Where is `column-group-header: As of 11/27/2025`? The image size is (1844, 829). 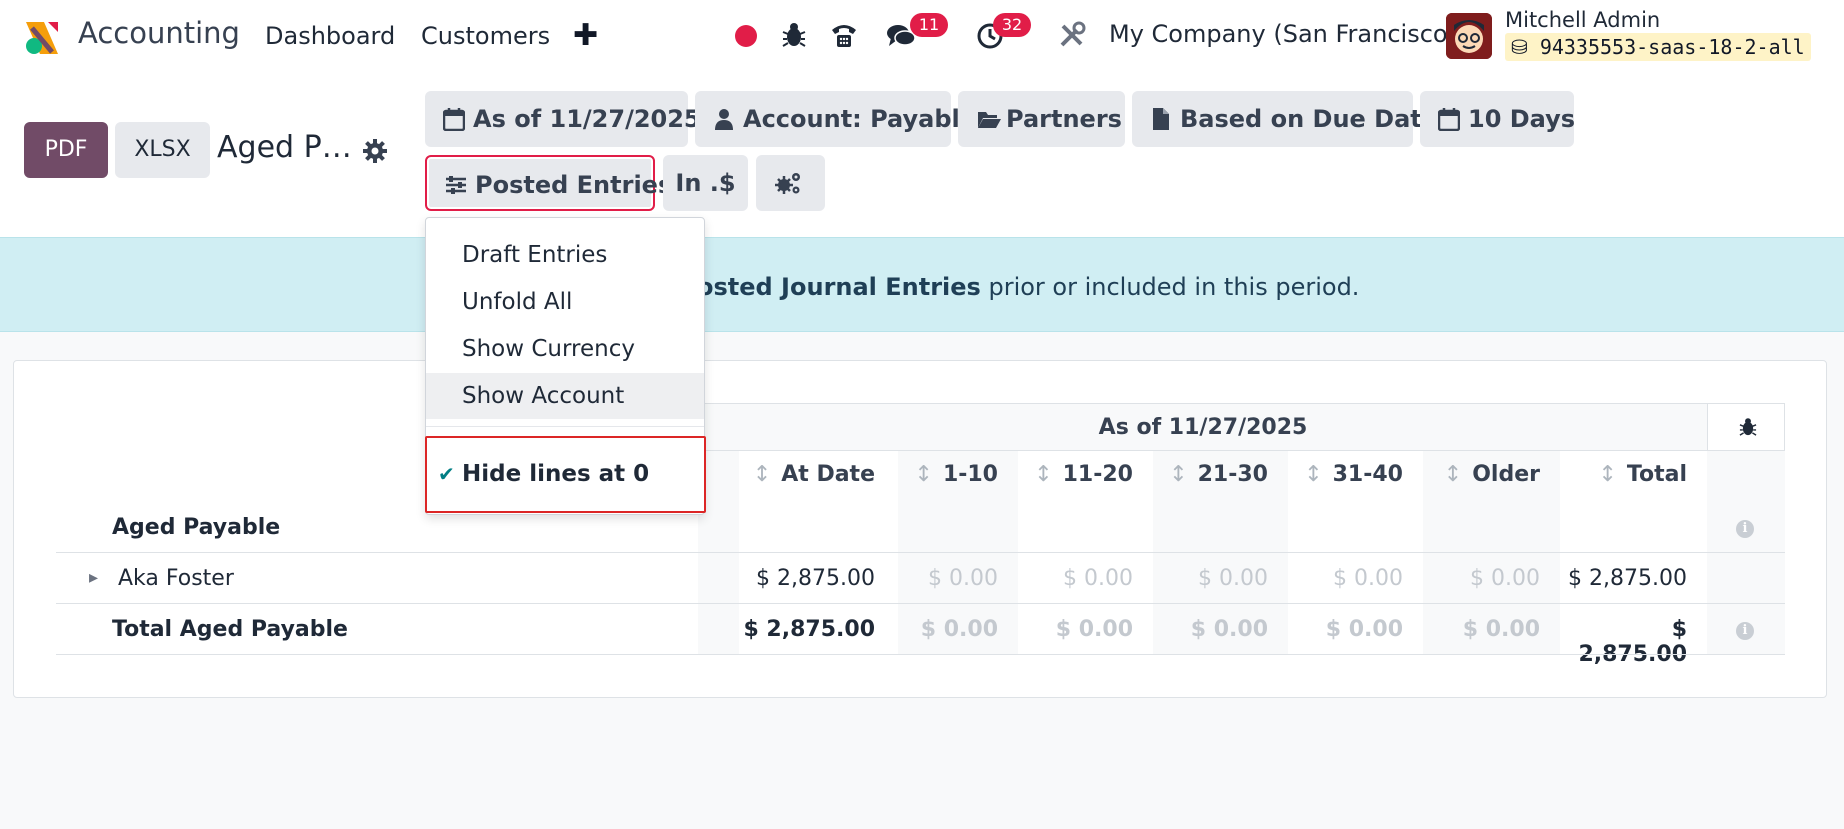 column-group-header: As of 11/27/2025 is located at coordinates (1203, 427).